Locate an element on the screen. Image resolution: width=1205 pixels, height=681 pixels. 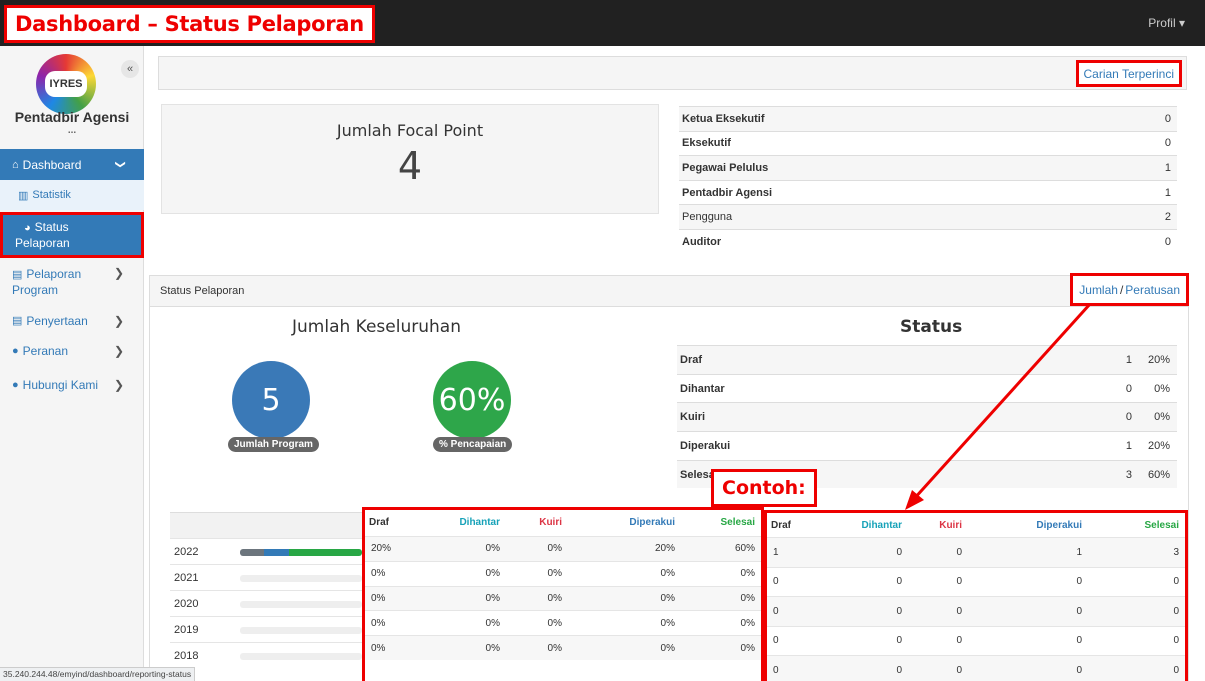
column-header: Diperakui is located at coordinates (652, 522).